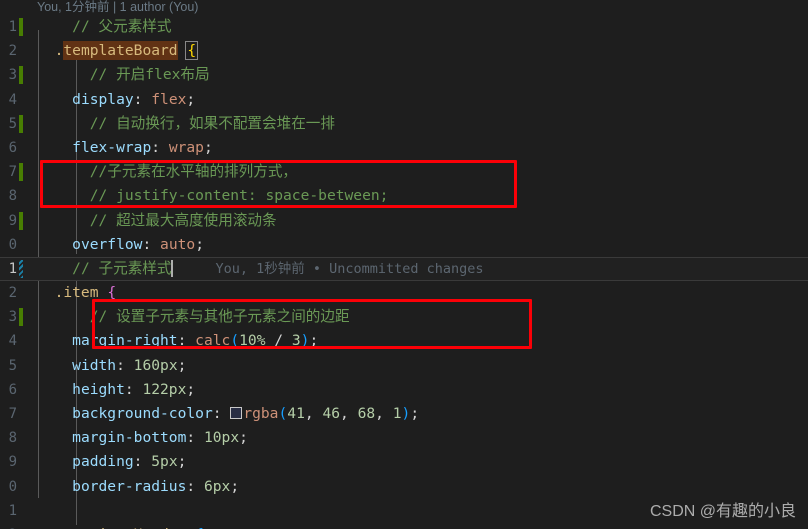  Describe the element at coordinates (404, 221) in the screenshot. I see `code-line: 9 // 超过最大高度使用滚动条` at that location.